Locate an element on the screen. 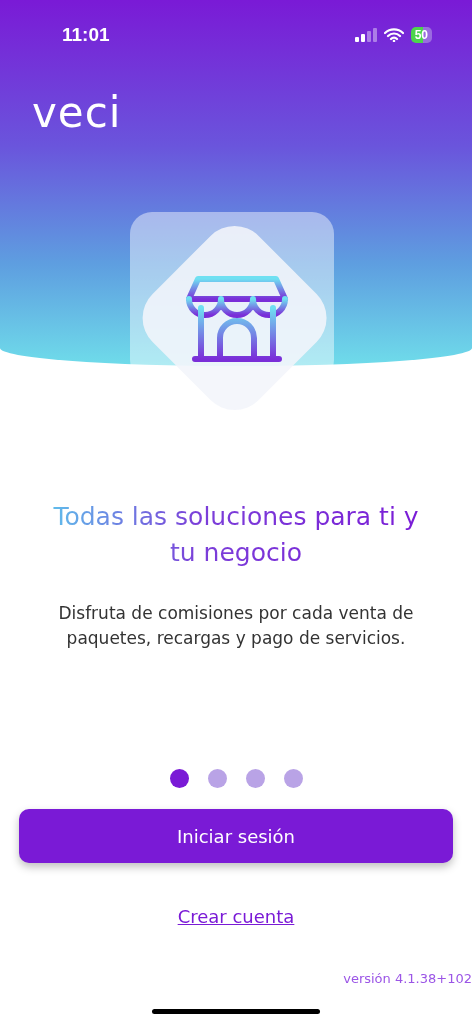 The width and height of the screenshot is (472, 1024). version-label: versión 4.1.38+102 is located at coordinates (407, 978).